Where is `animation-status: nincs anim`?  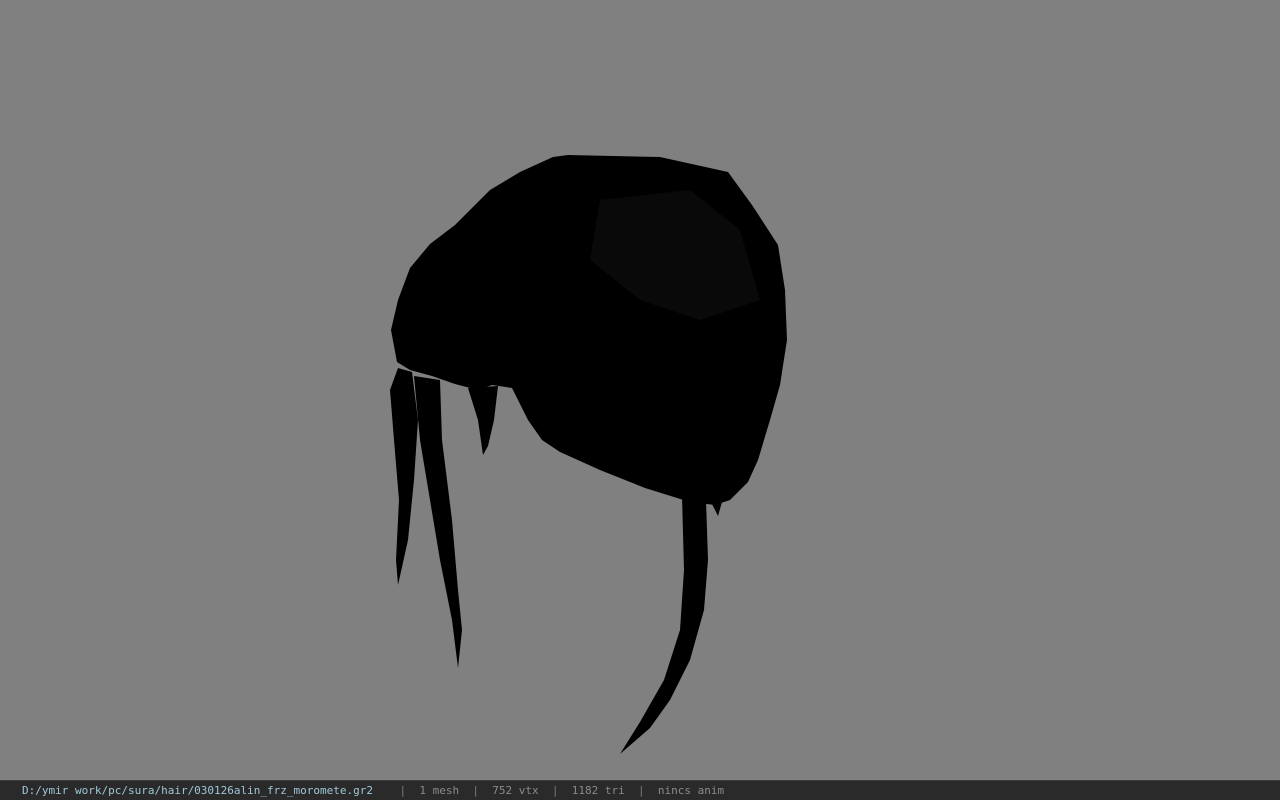 animation-status: nincs anim is located at coordinates (691, 790).